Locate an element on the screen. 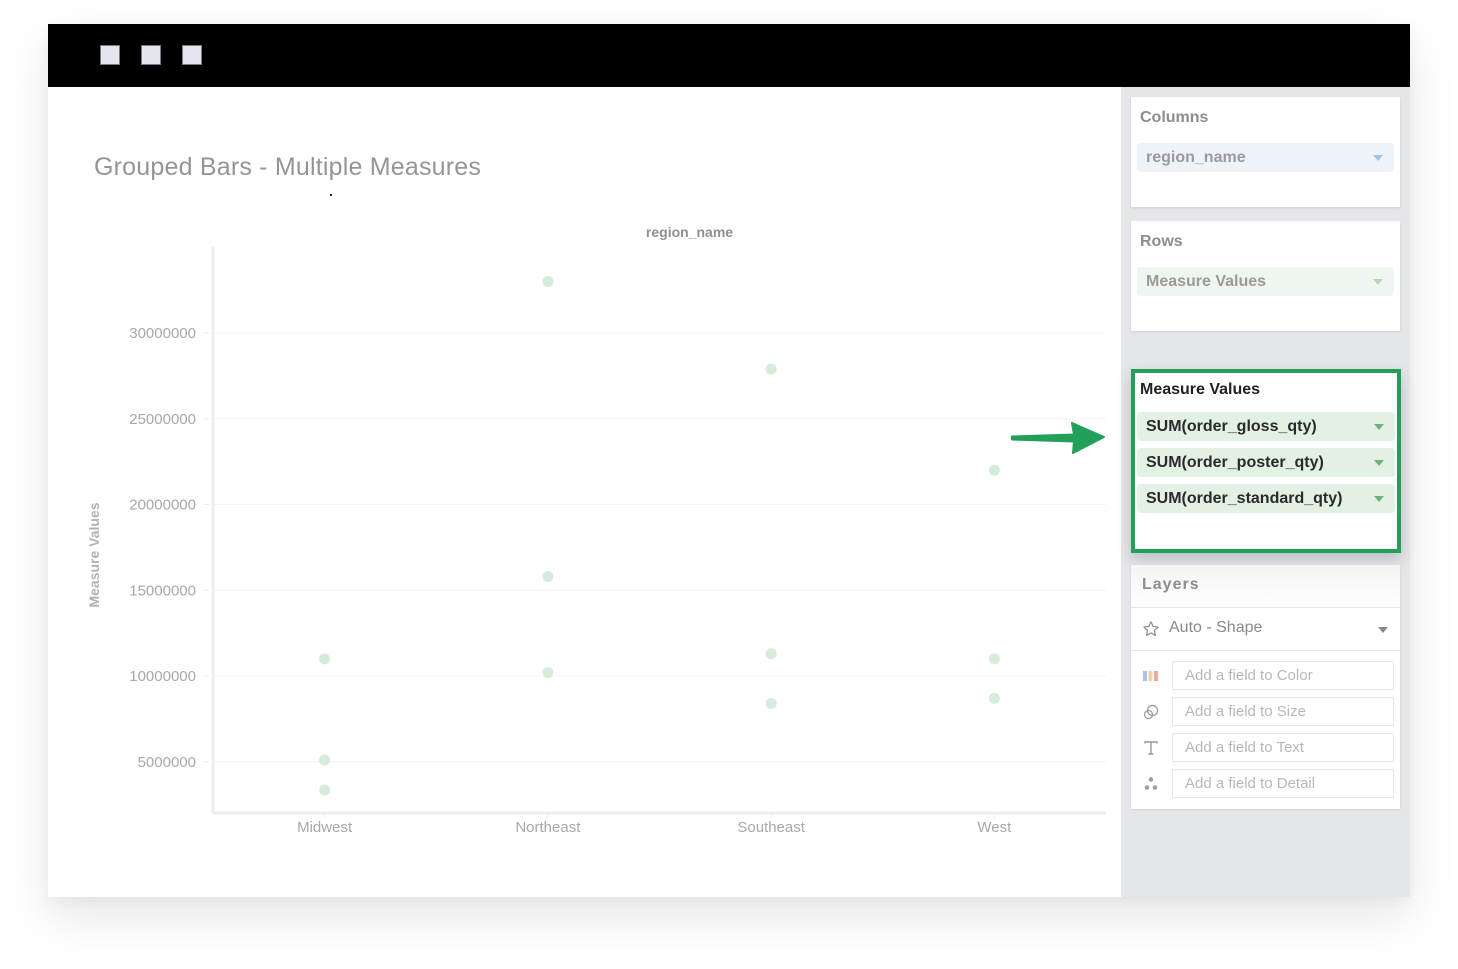 The width and height of the screenshot is (1458, 969). columns-title: Columns is located at coordinates (1174, 117).